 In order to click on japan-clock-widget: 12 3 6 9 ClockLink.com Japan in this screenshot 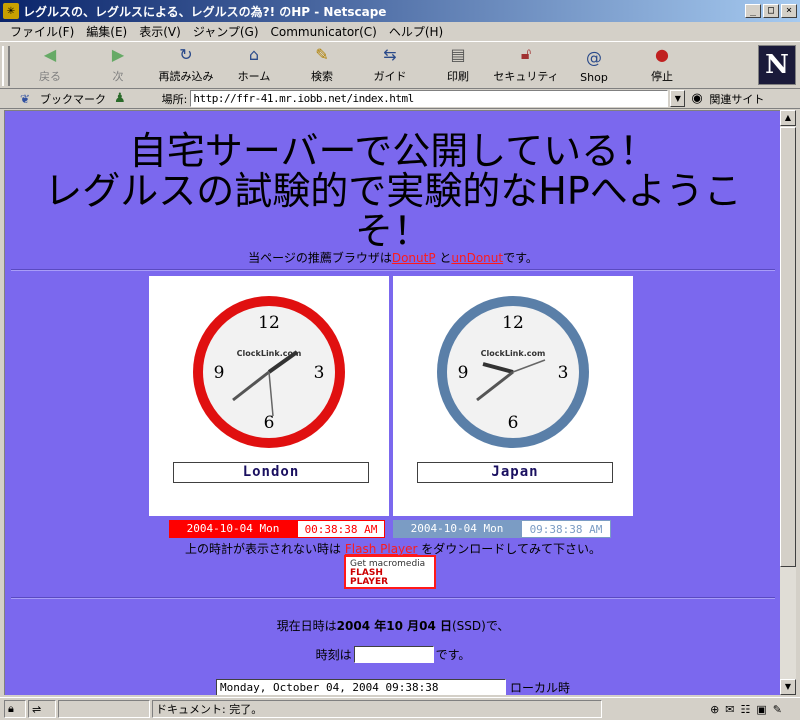, I will do `click(513, 396)`.